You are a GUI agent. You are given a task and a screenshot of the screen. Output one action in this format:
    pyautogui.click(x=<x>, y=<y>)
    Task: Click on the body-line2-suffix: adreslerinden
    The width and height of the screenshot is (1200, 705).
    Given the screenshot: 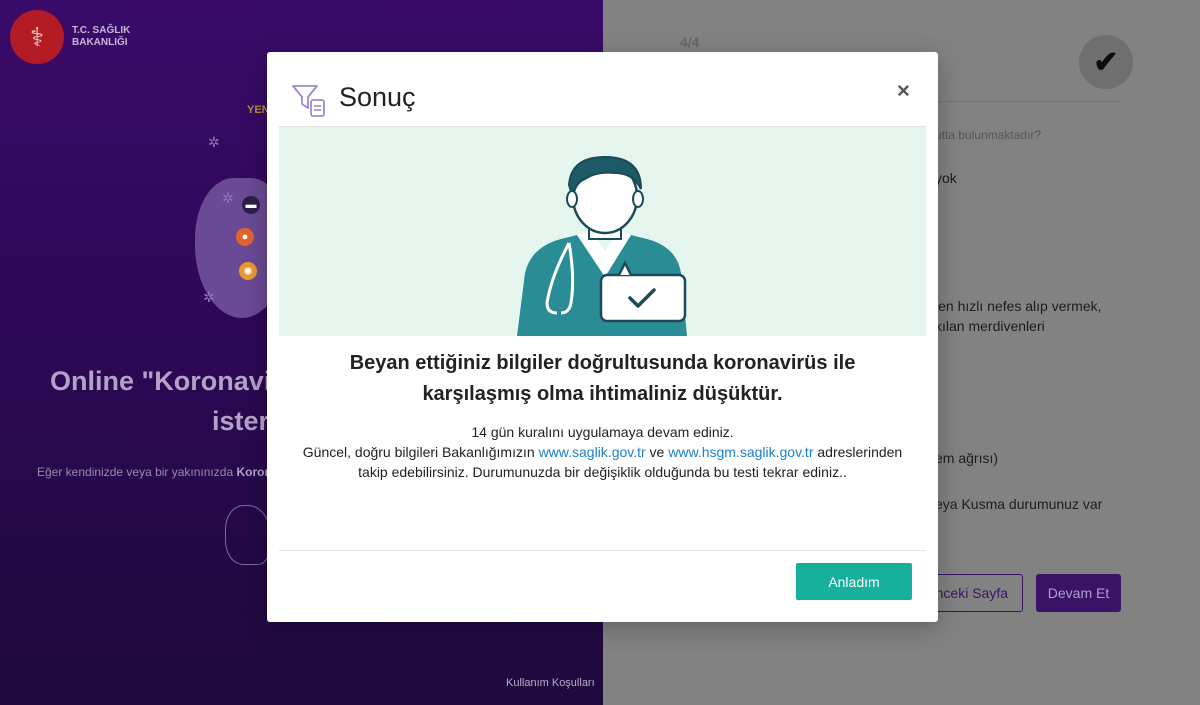 What is the action you would take?
    pyautogui.click(x=858, y=452)
    